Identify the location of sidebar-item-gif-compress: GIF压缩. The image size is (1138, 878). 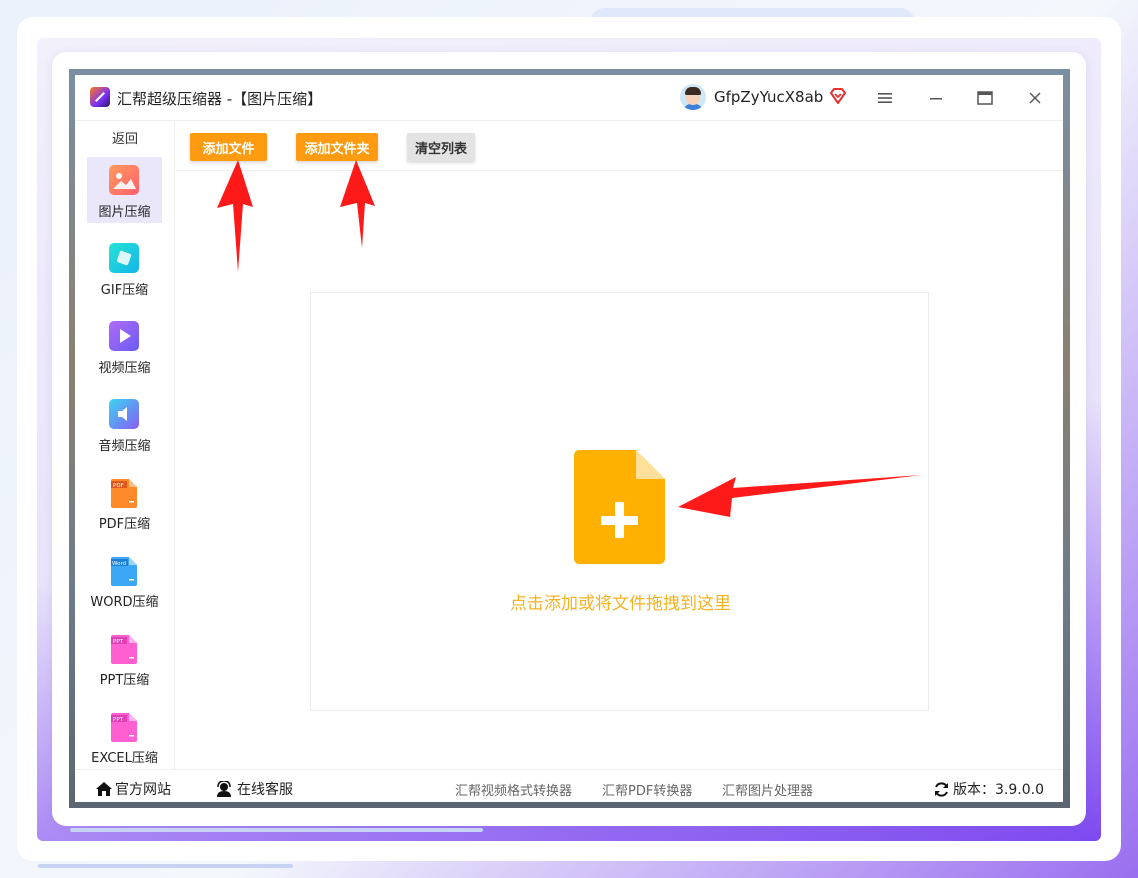
(124, 268).